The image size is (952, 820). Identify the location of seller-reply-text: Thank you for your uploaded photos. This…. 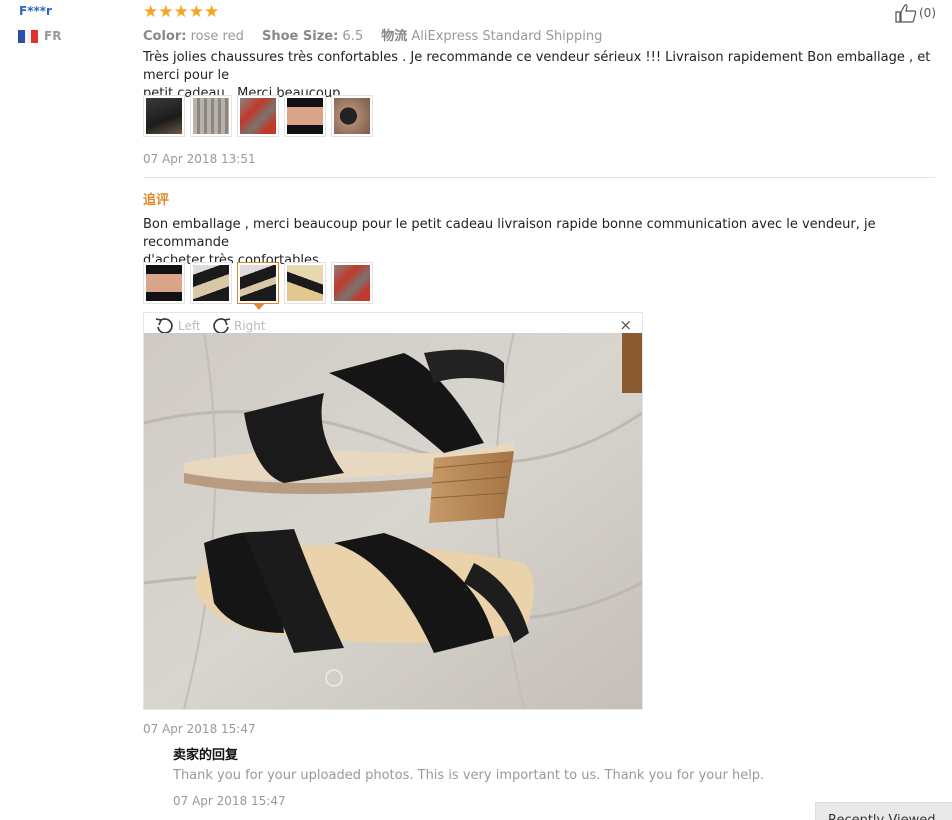
(469, 775).